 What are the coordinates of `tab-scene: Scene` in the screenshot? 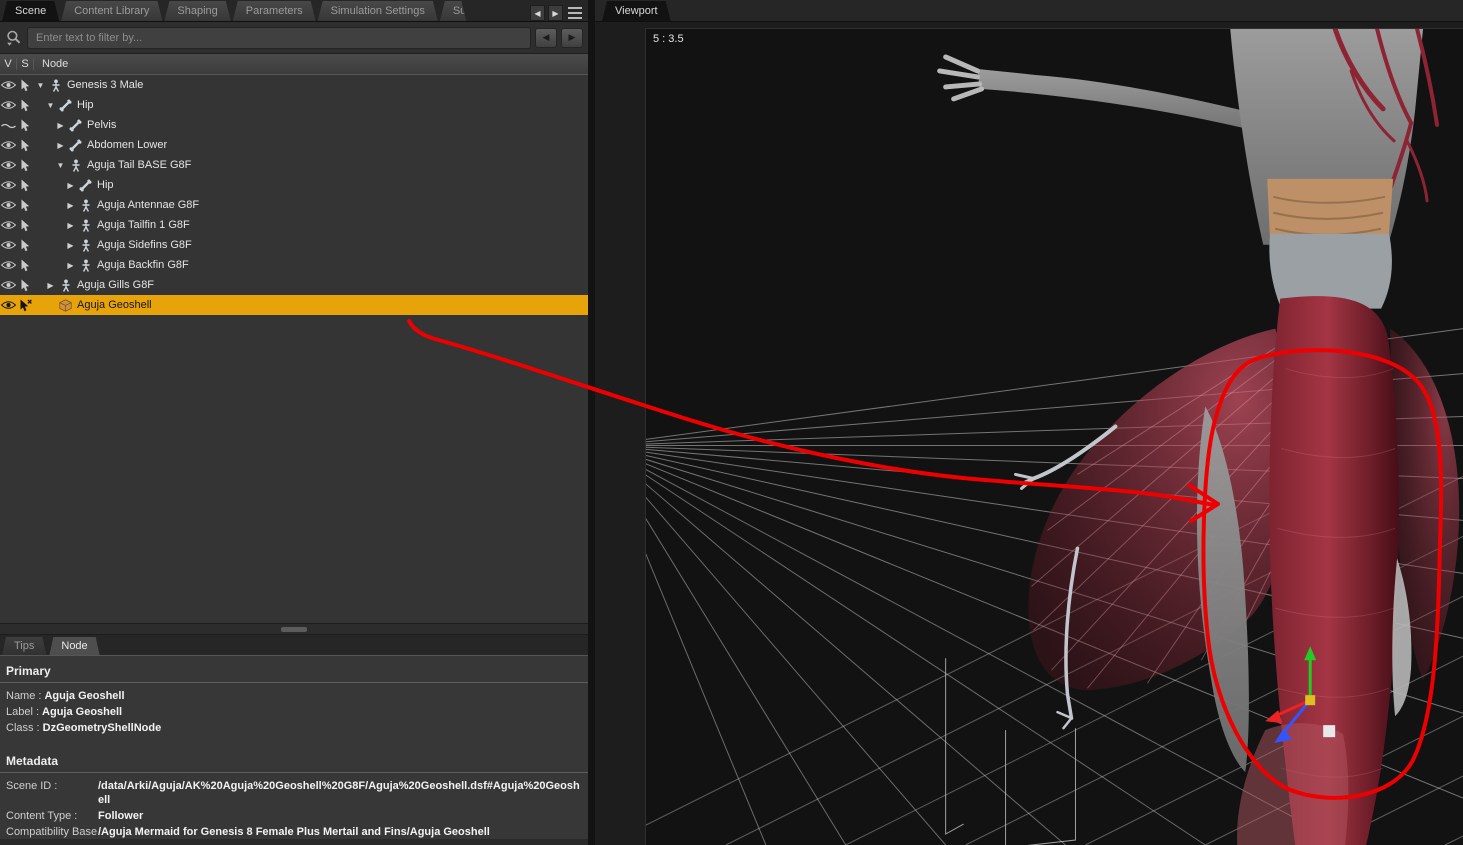 It's located at (30, 11).